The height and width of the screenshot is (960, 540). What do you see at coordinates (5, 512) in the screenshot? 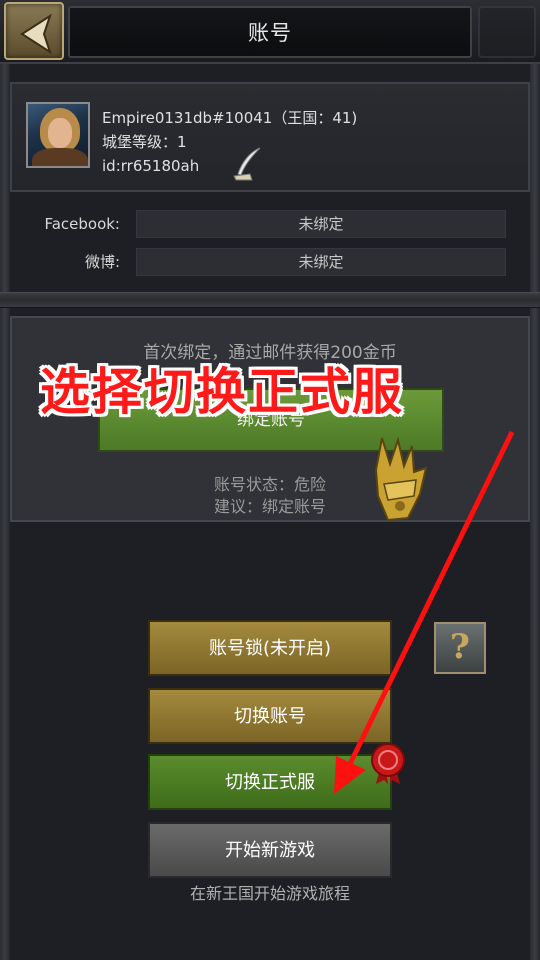
I see `left-frame` at bounding box center [5, 512].